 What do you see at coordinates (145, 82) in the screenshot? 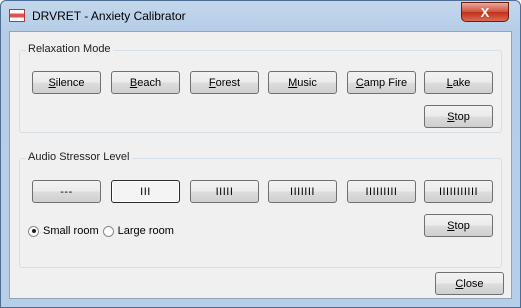
I see `beach-button: Beach` at bounding box center [145, 82].